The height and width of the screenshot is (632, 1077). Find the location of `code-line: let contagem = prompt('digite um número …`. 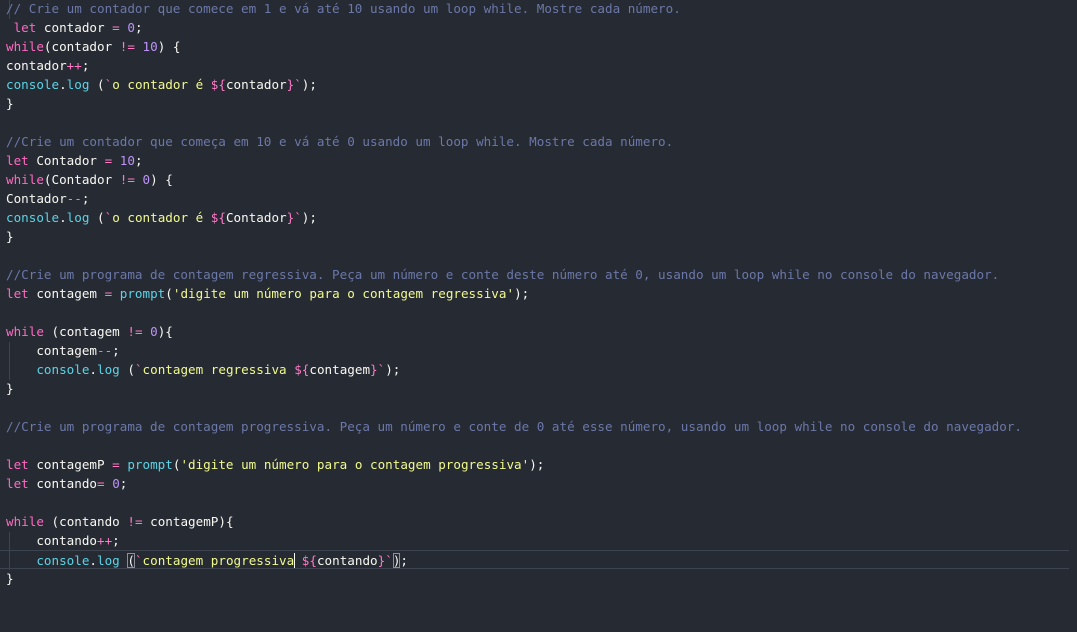

code-line: let contagem = prompt('digite um número … is located at coordinates (541, 293).